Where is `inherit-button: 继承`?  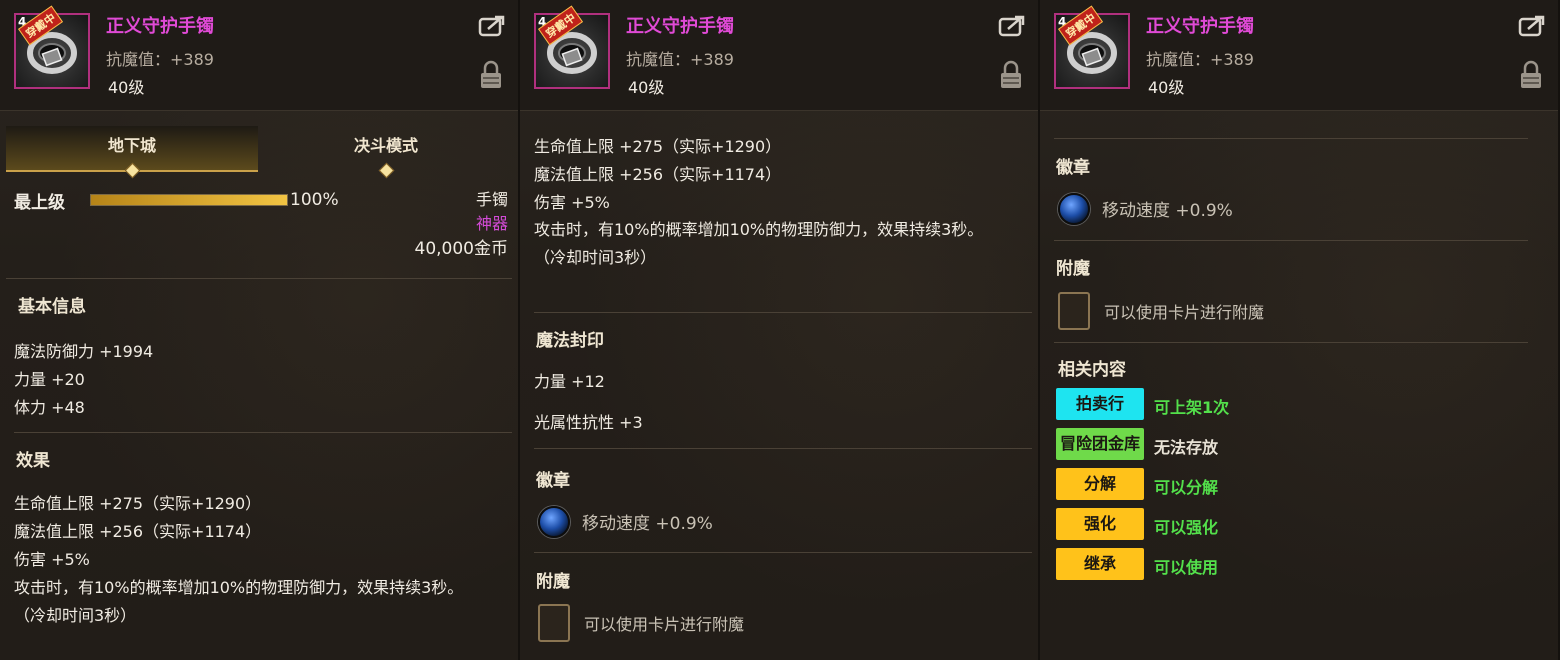 inherit-button: 继承 is located at coordinates (1100, 564).